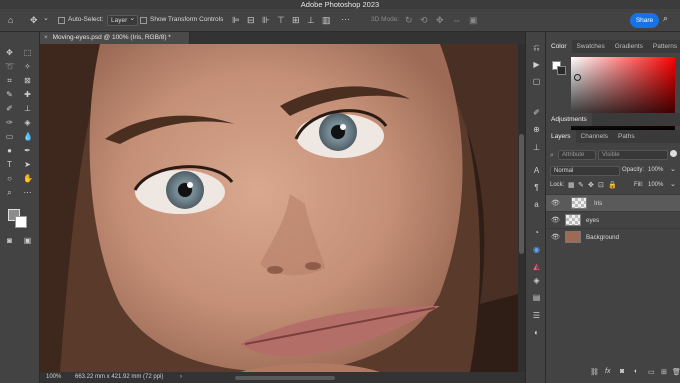 This screenshot has width=680, height=383. What do you see at coordinates (311, 20) in the screenshot?
I see `align-bottom-icon: ⊥` at bounding box center [311, 20].